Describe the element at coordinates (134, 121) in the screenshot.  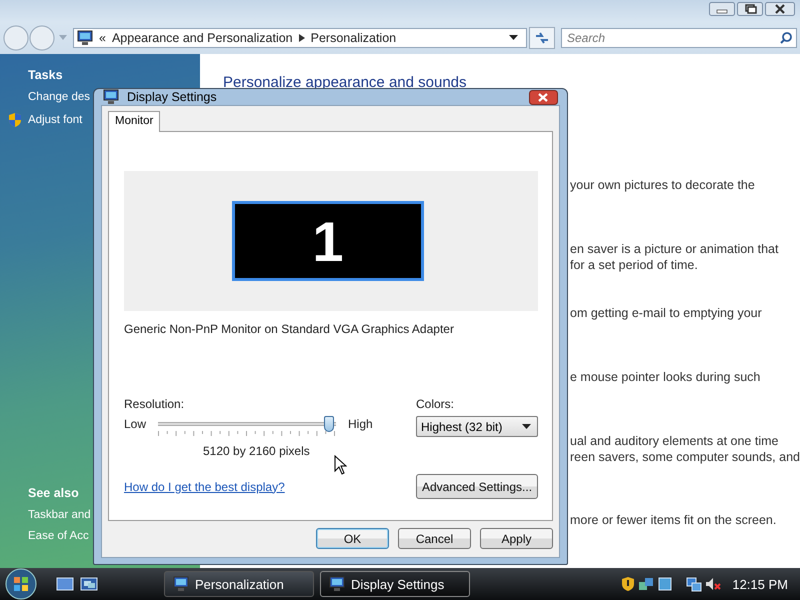
I see `tab: Monitor` at that location.